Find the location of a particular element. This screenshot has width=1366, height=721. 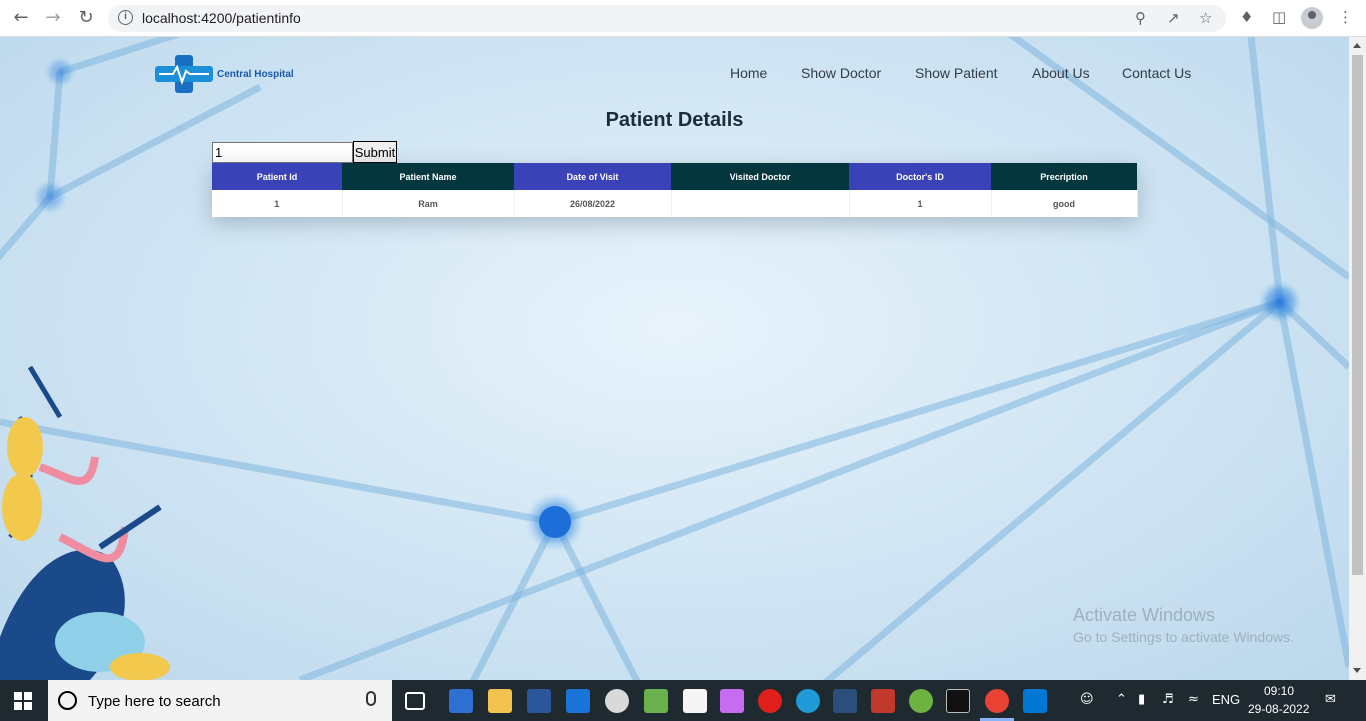

taskbar-search-placeholder: Type here to search is located at coordinates (154, 701).